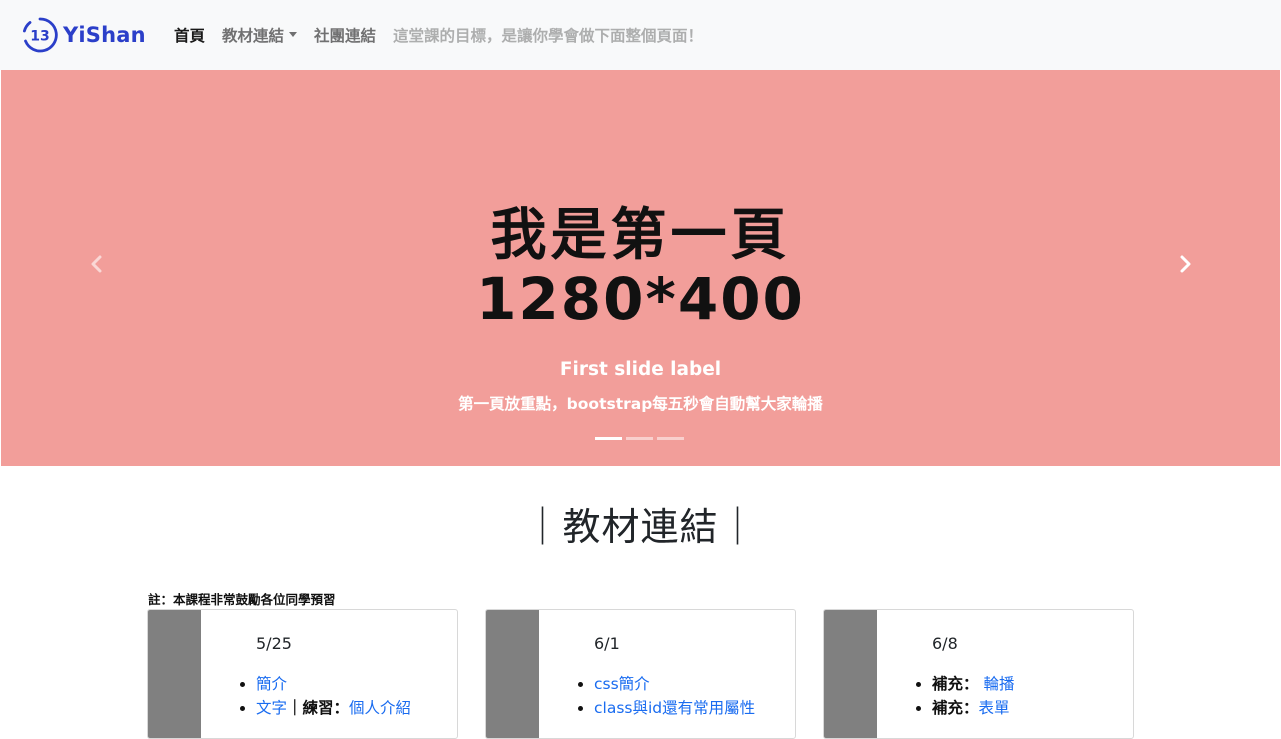 This screenshot has width=1281, height=739. I want to click on slide-heading: 我是第一頁, so click(640, 235).